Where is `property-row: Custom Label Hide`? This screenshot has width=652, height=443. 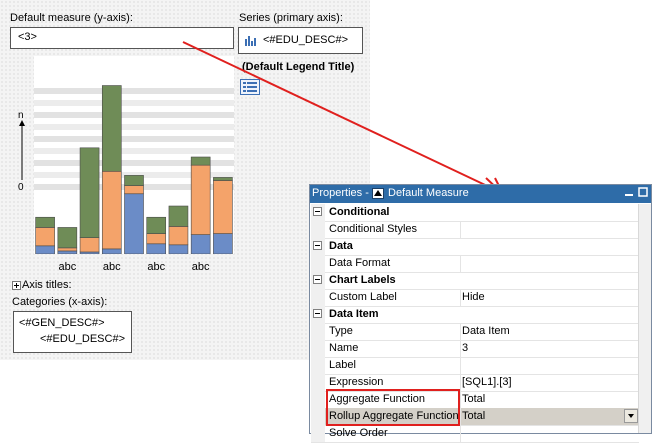
property-row: Custom Label Hide is located at coordinates (475, 298).